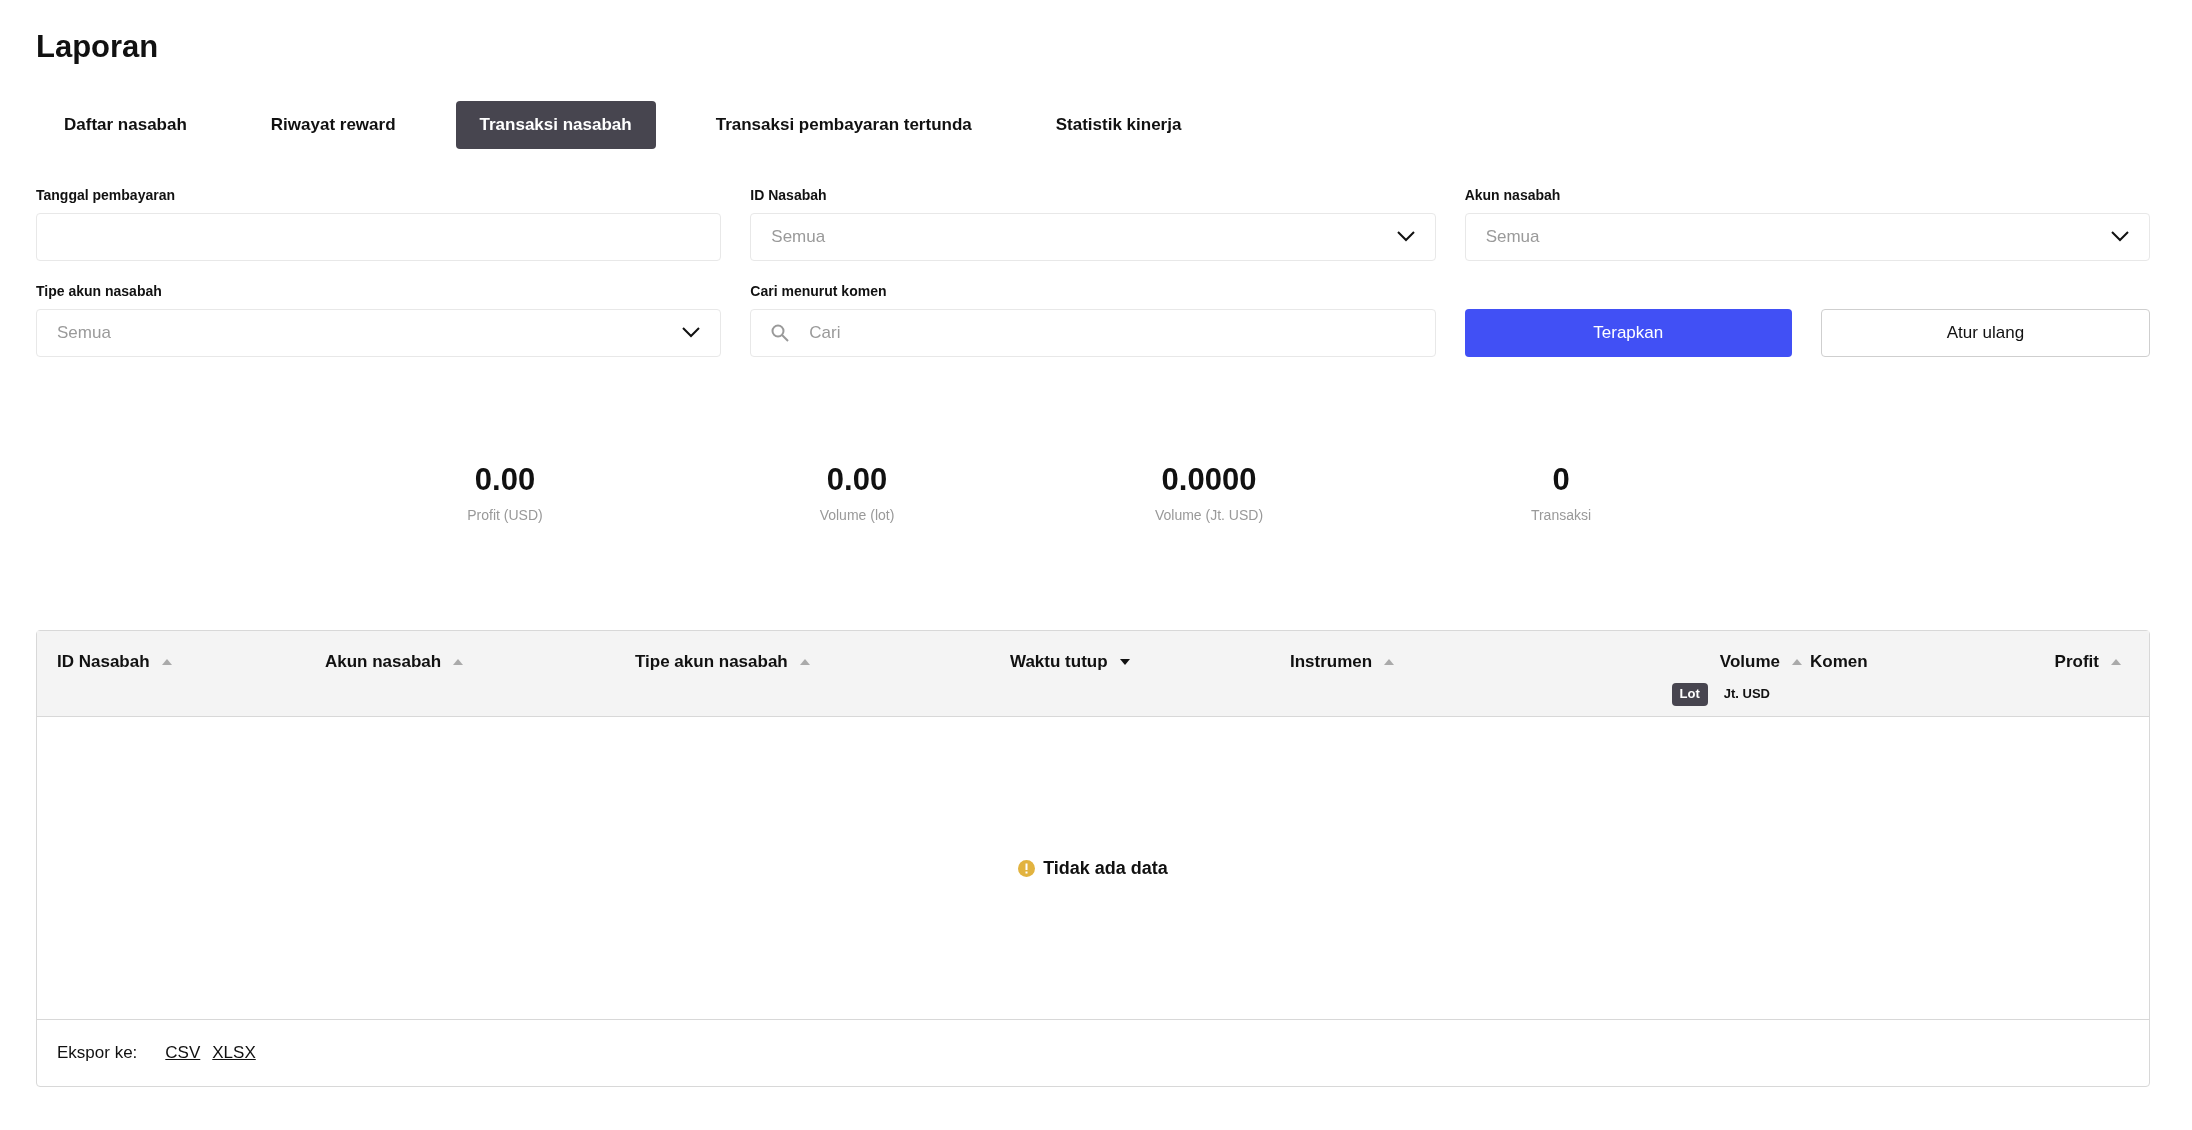 The image size is (2192, 1130). What do you see at coordinates (1105, 868) in the screenshot?
I see `empty-message: Tidak ada data` at bounding box center [1105, 868].